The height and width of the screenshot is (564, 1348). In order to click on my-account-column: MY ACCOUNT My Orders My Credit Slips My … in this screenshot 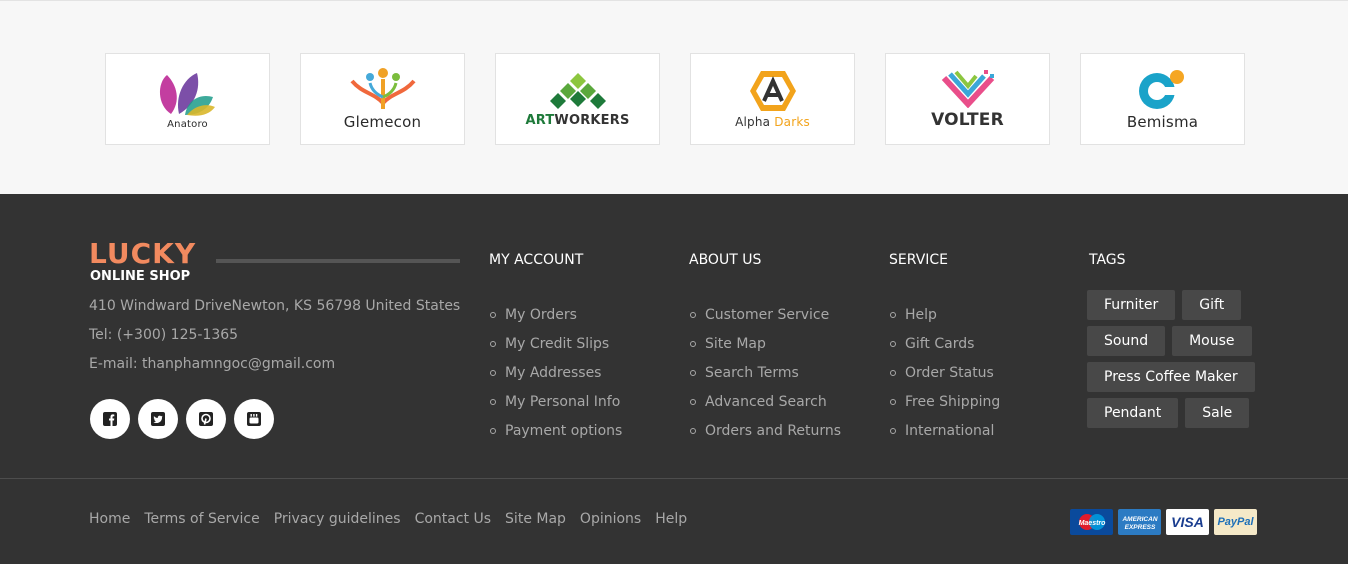, I will do `click(555, 348)`.